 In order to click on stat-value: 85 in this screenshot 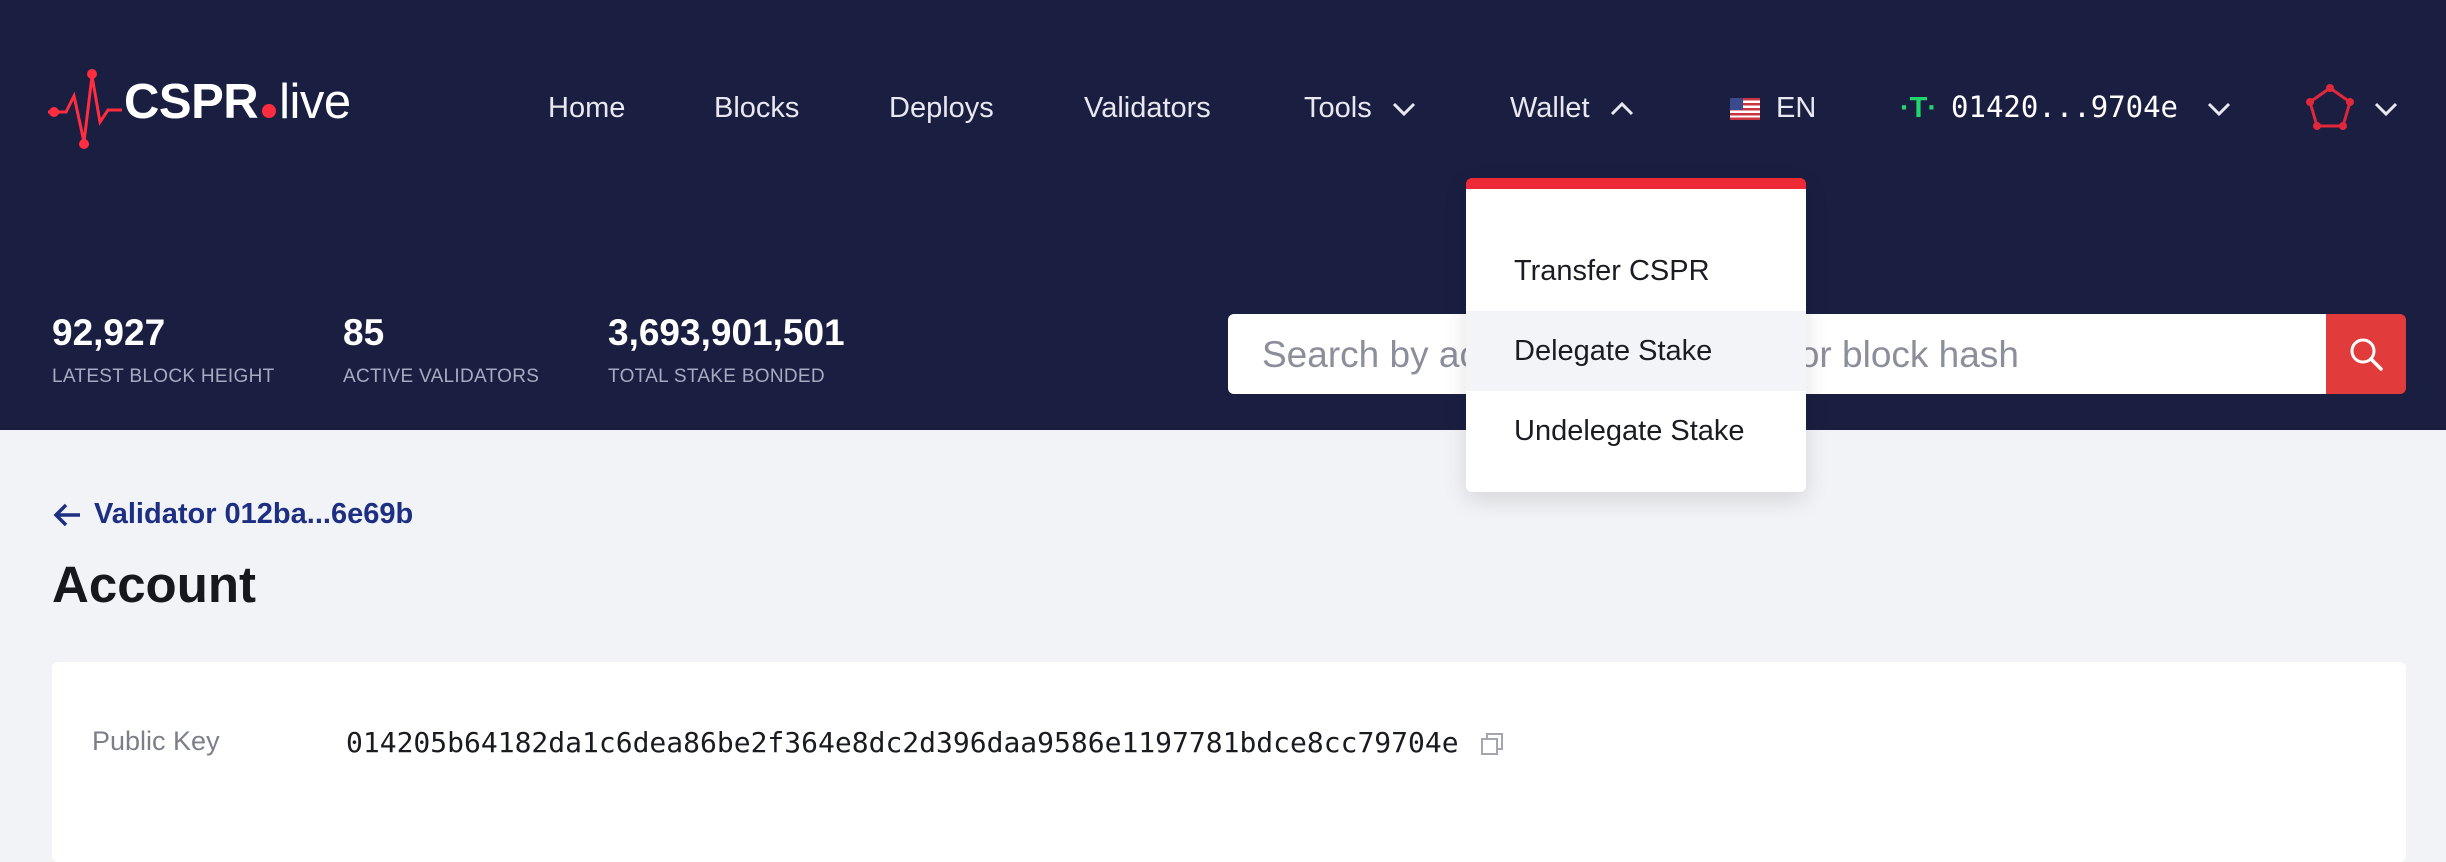, I will do `click(364, 332)`.